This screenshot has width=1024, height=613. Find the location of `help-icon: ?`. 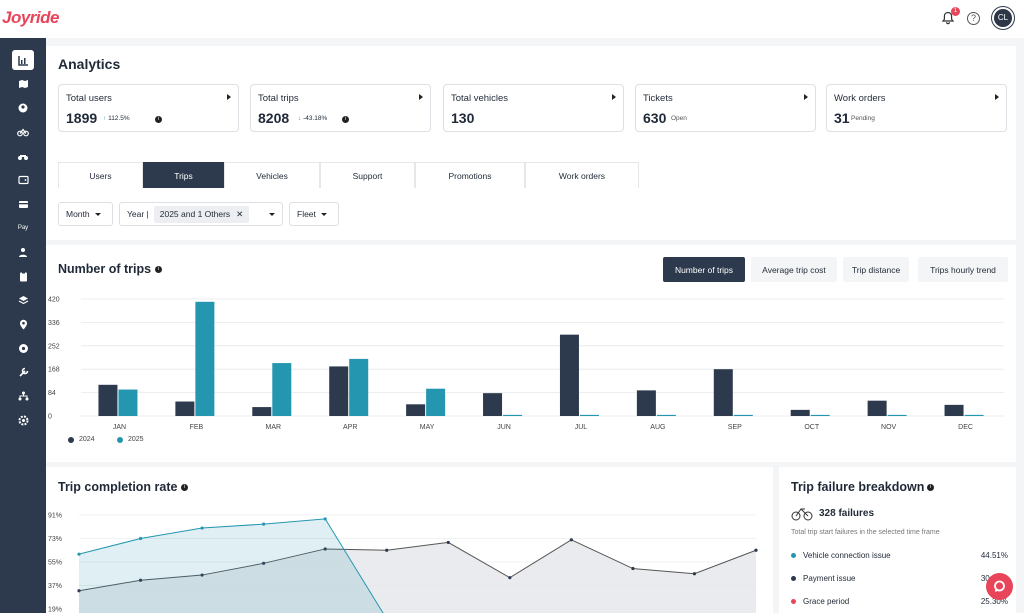

help-icon: ? is located at coordinates (973, 18).